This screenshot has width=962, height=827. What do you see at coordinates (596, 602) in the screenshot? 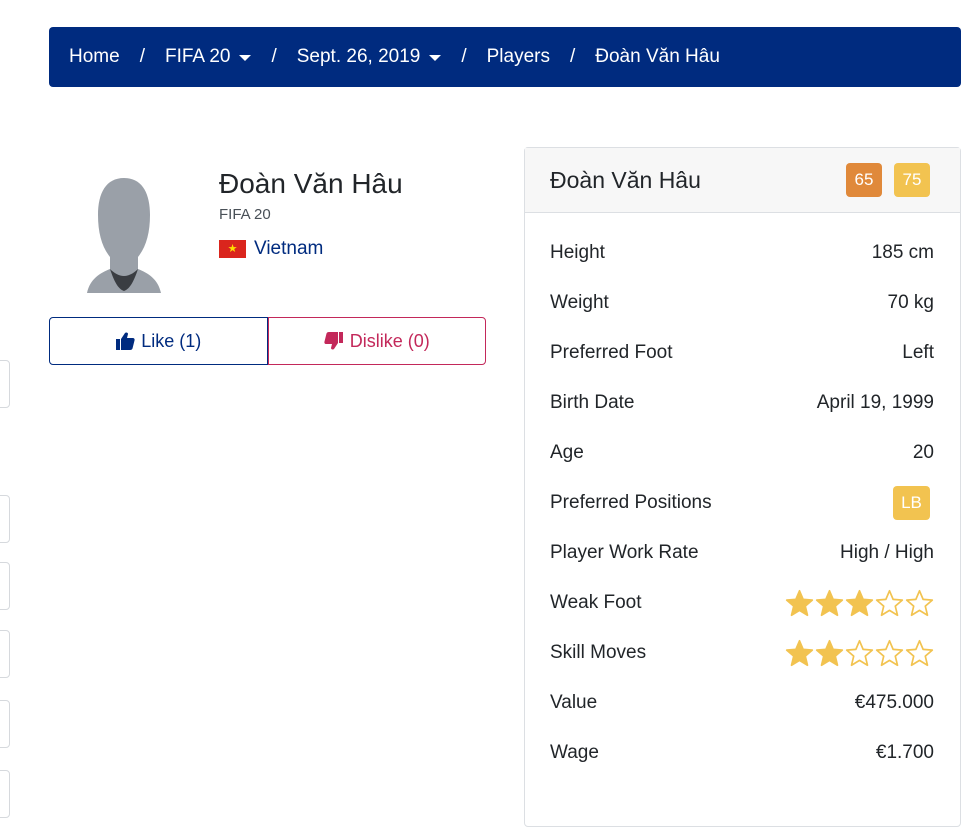
I see `row-label: Weak Foot` at bounding box center [596, 602].